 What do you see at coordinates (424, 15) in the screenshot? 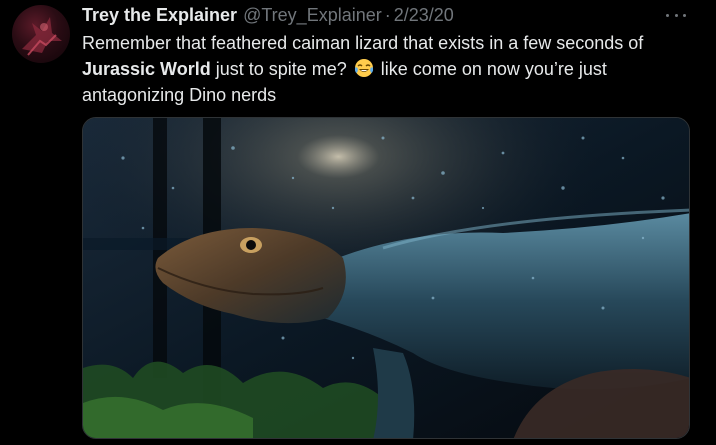
I see `tweet-date: 2/23/20` at bounding box center [424, 15].